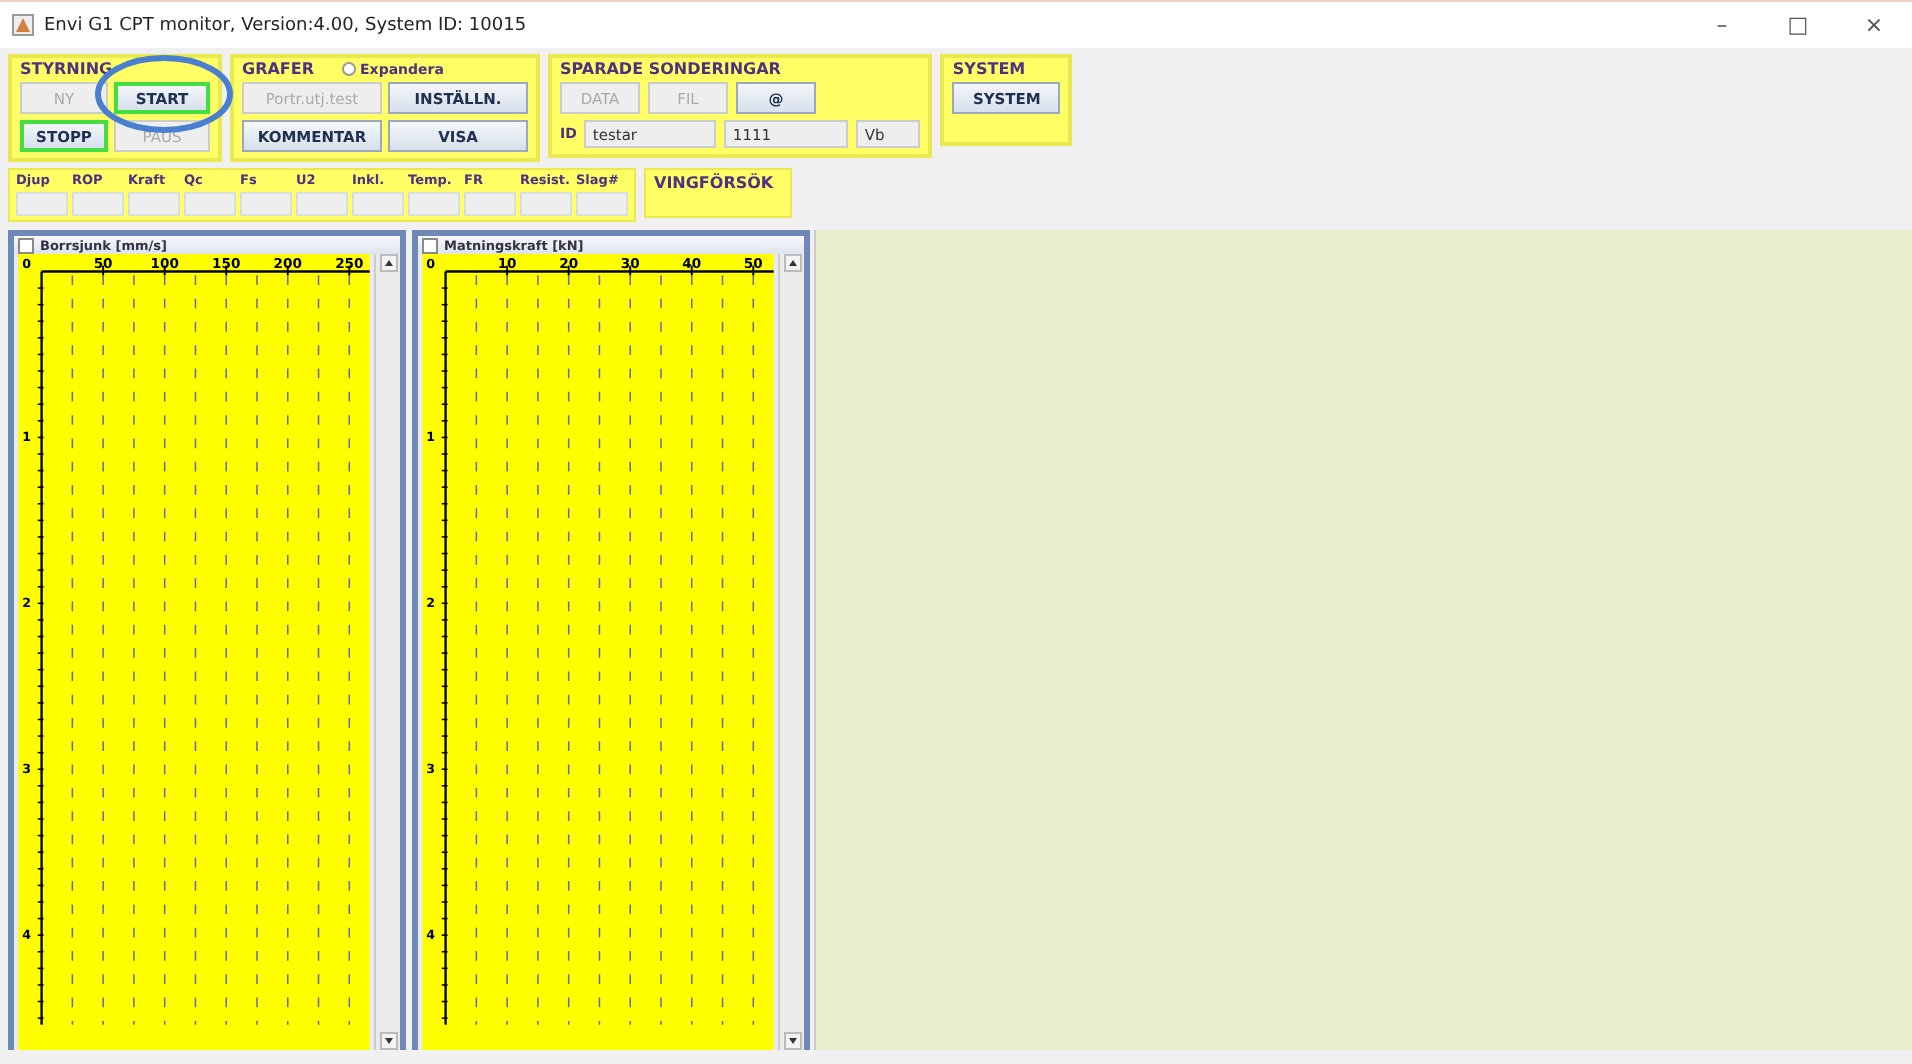 This screenshot has height=1064, width=1912. I want to click on maximize-button: □, so click(1798, 25).